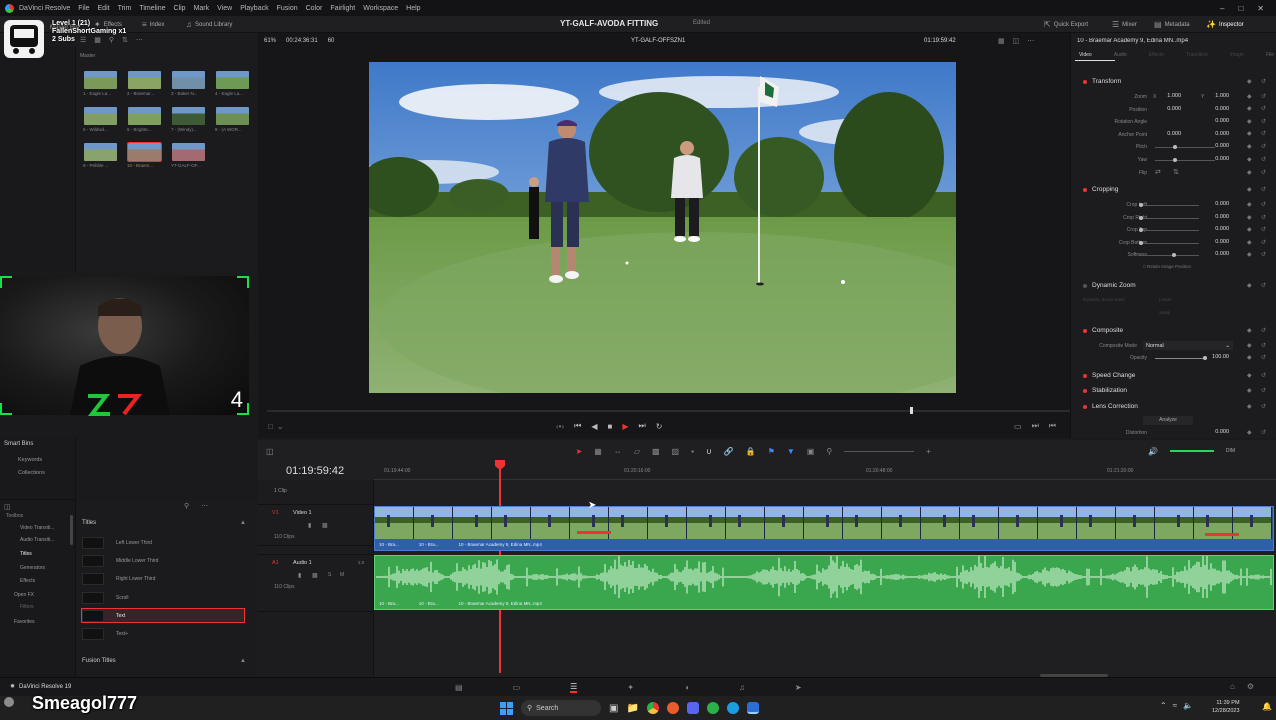 The height and width of the screenshot is (720, 1276). What do you see at coordinates (1226, 707) in the screenshot?
I see `taskbar-clock: 11:39 PM 12/28/2023` at bounding box center [1226, 707].